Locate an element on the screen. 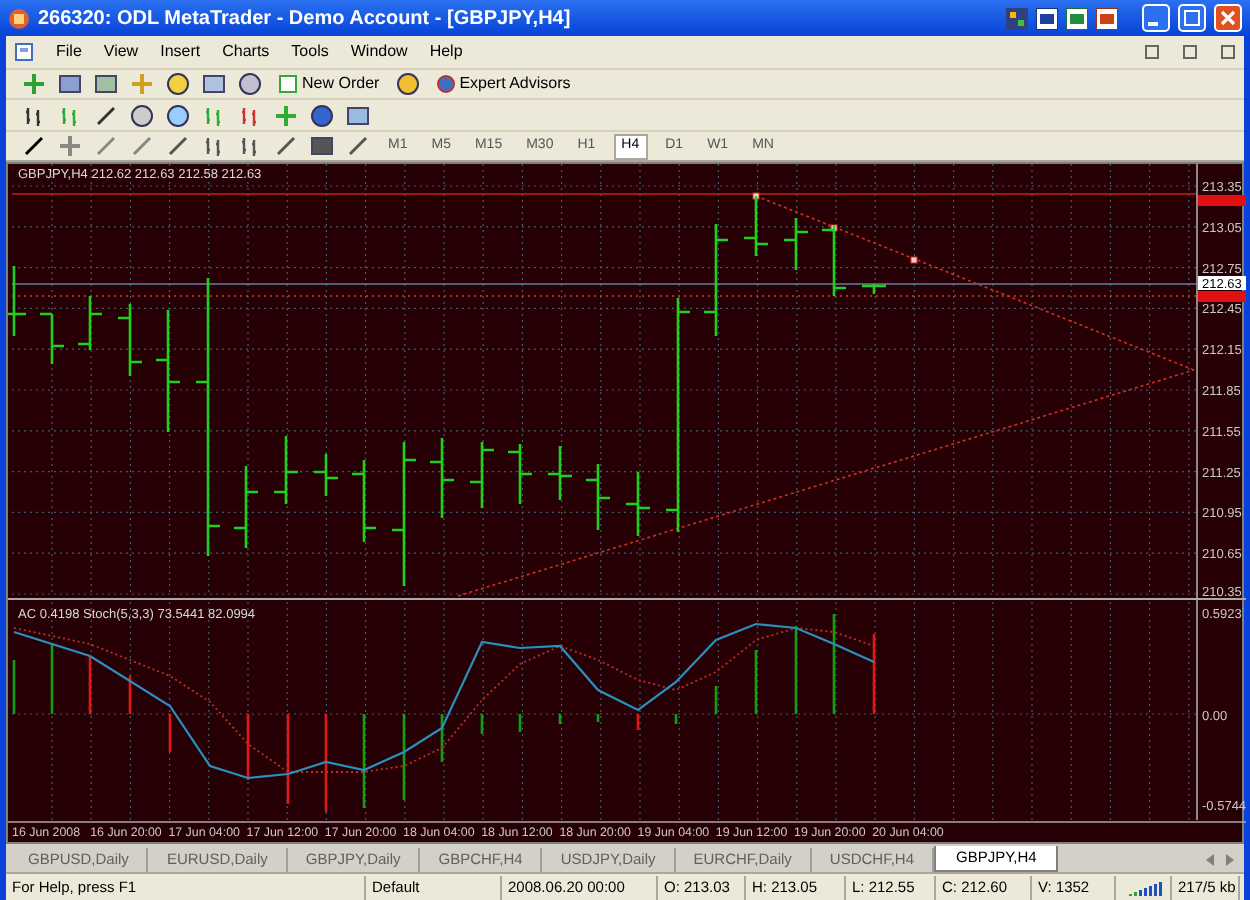 This screenshot has width=1250, height=900. menu-item: Help is located at coordinates (446, 51).